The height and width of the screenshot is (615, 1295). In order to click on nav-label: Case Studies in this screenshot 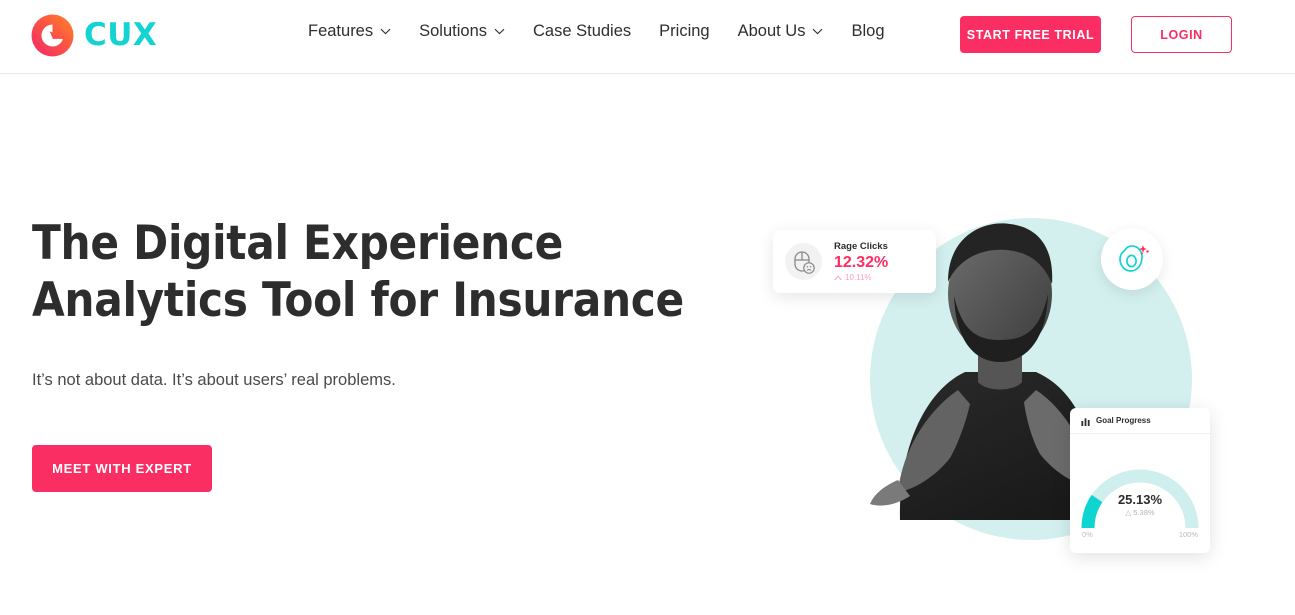, I will do `click(582, 31)`.